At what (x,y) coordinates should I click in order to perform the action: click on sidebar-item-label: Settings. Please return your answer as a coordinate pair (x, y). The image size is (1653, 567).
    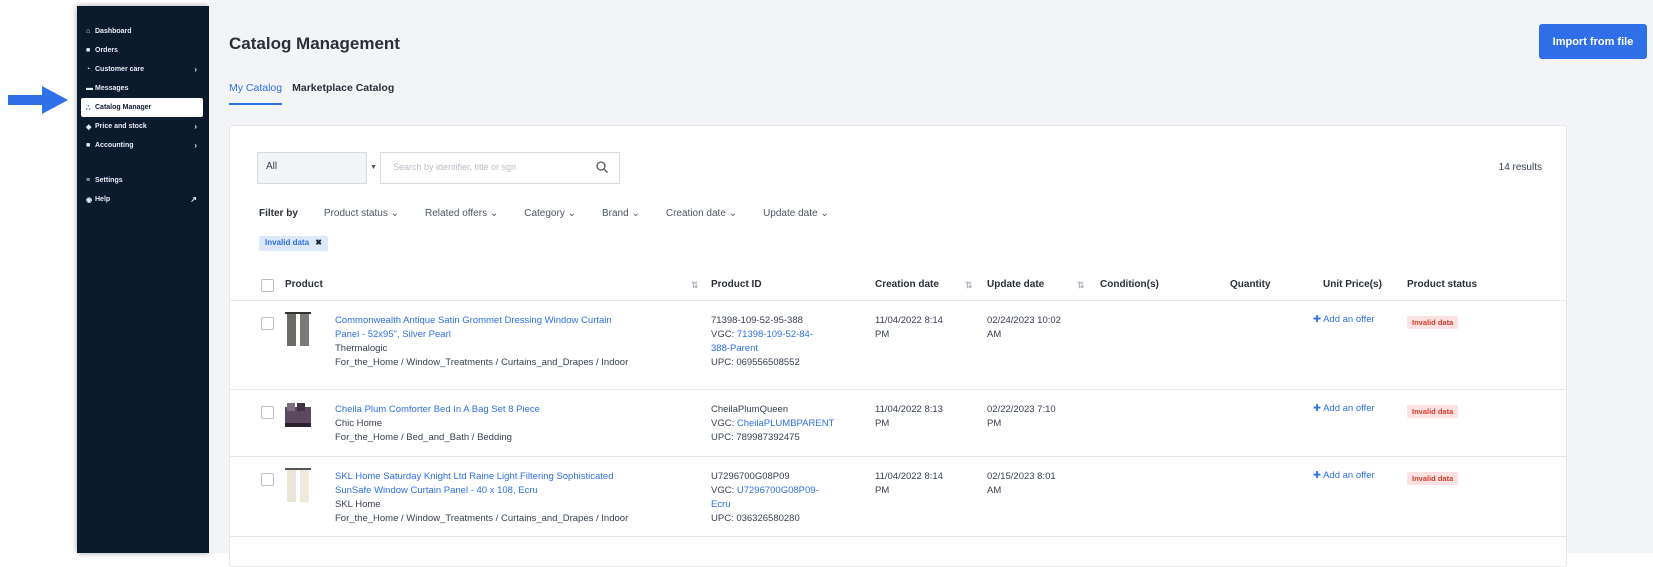
    Looking at the image, I should click on (109, 180).